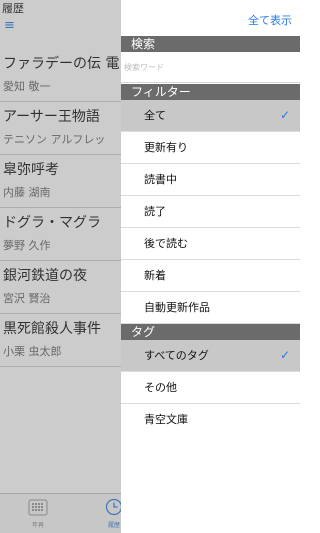 The image size is (320, 533). Describe the element at coordinates (210, 388) in the screenshot. I see `tag-item-other: その他` at that location.